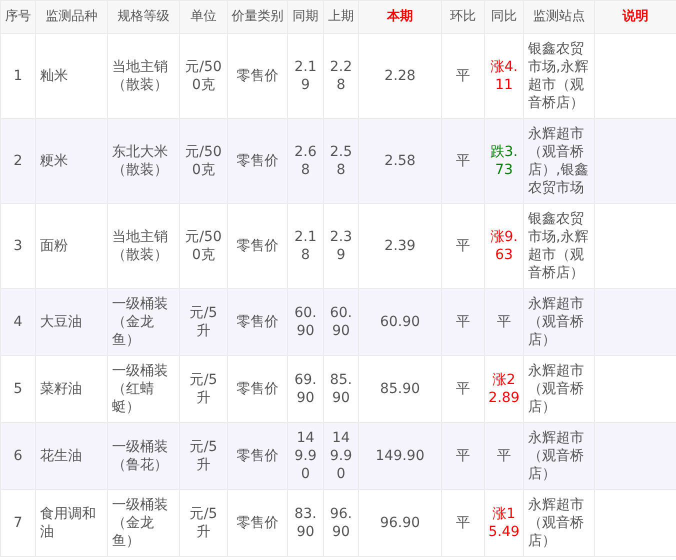 The width and height of the screenshot is (676, 560). I want to click on column-header: 同期, so click(306, 17).